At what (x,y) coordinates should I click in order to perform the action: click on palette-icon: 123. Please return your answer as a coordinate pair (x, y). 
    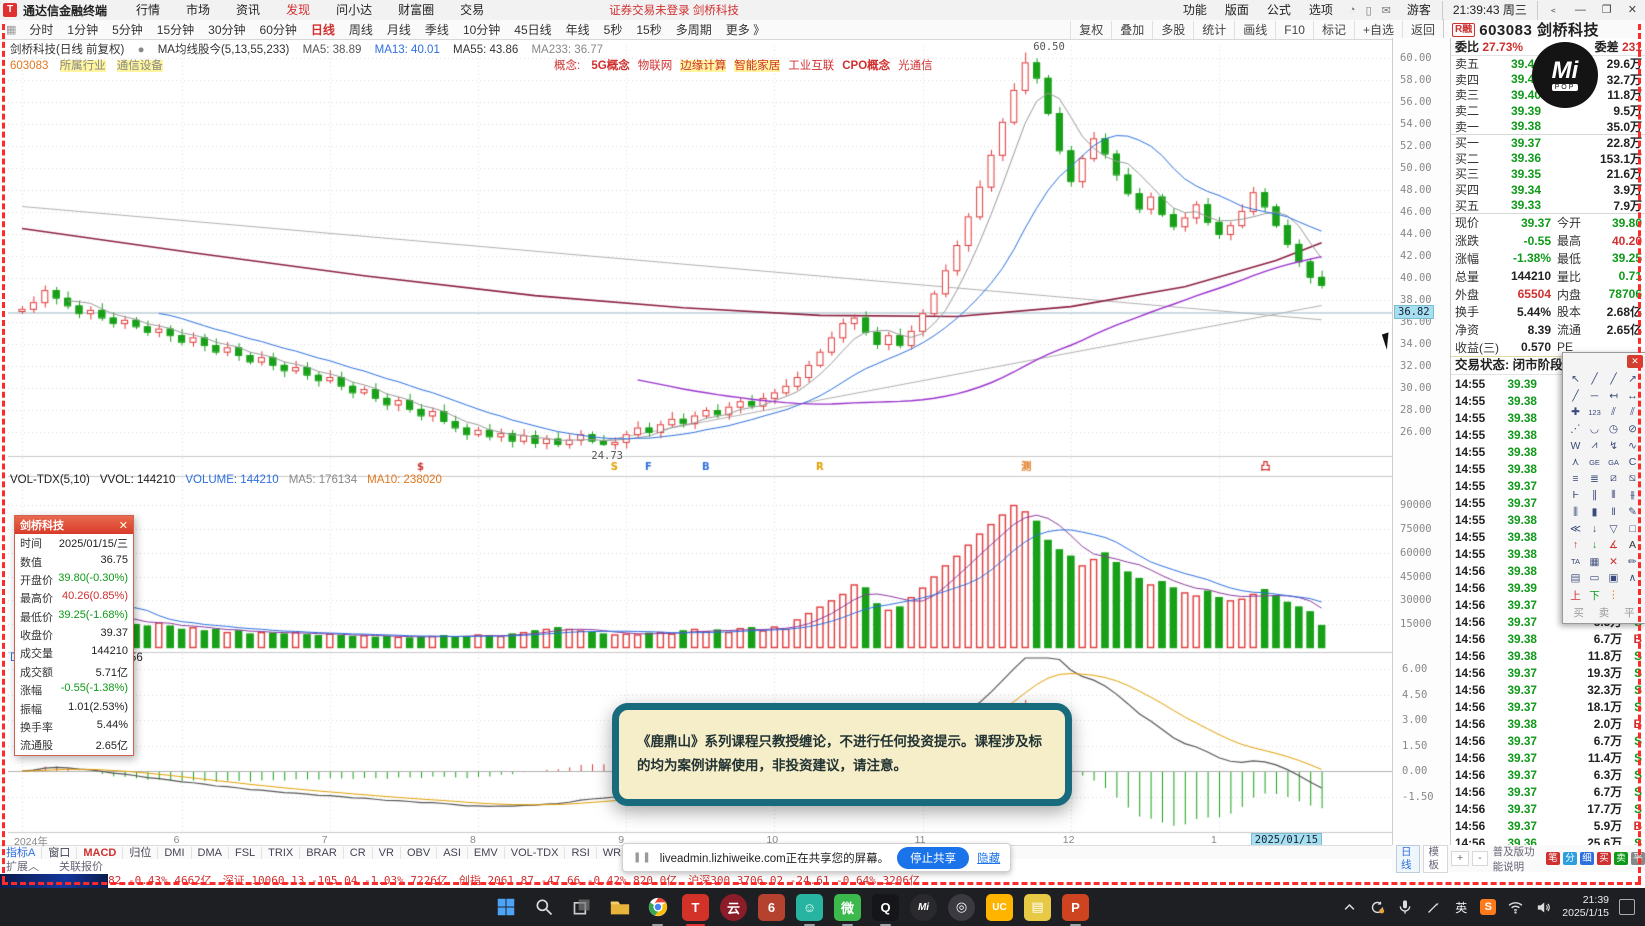
    Looking at the image, I should click on (1594, 412).